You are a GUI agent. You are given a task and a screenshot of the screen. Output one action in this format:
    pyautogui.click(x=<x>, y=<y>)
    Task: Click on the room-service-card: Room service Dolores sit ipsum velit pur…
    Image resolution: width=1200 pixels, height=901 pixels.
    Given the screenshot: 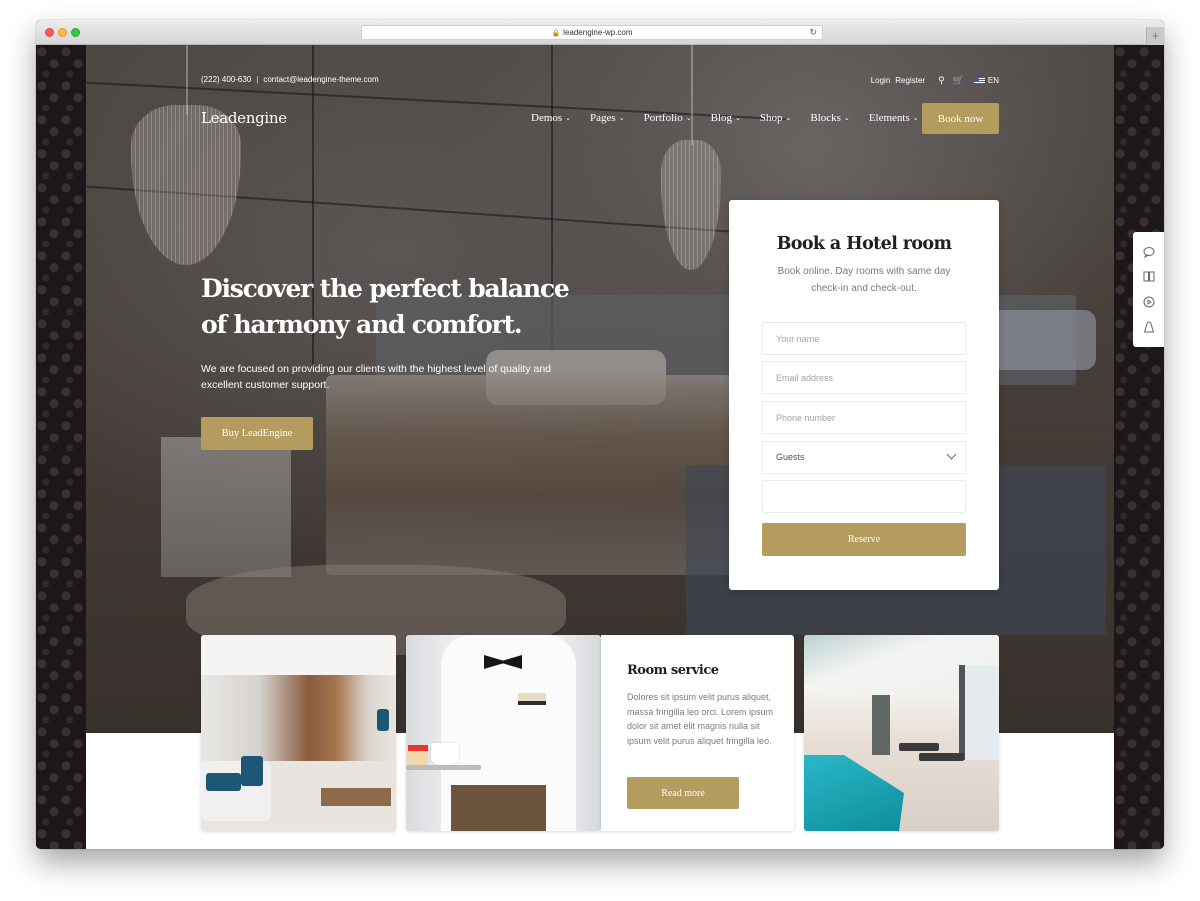 What is the action you would take?
    pyautogui.click(x=697, y=733)
    